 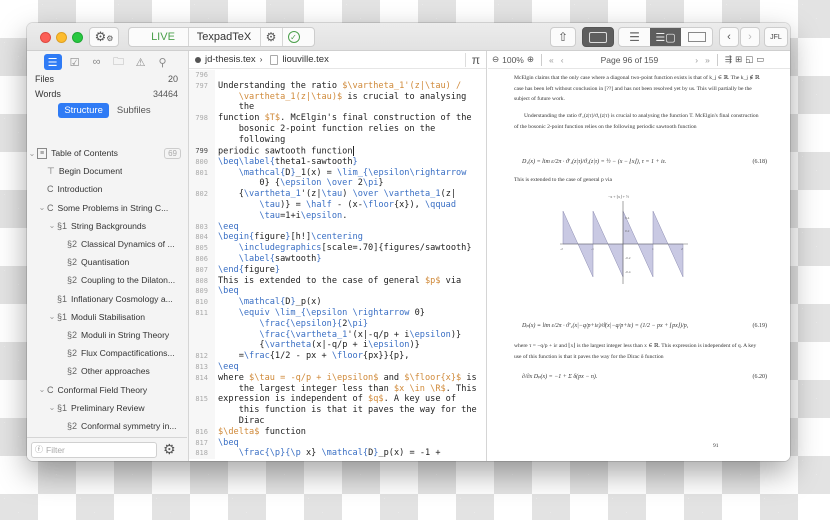 I want to click on code-line: 810 \mathcal{D}_p(x), so click(x=337, y=303).